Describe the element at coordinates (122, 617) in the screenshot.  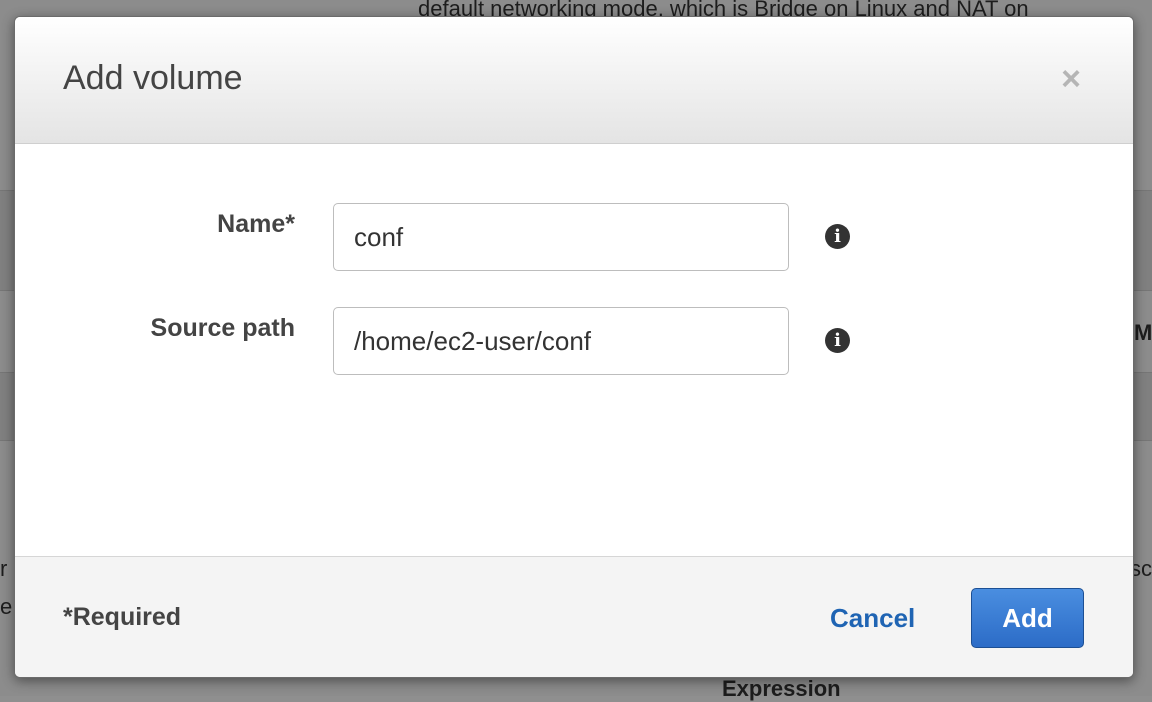
I see `required-note: *Required` at that location.